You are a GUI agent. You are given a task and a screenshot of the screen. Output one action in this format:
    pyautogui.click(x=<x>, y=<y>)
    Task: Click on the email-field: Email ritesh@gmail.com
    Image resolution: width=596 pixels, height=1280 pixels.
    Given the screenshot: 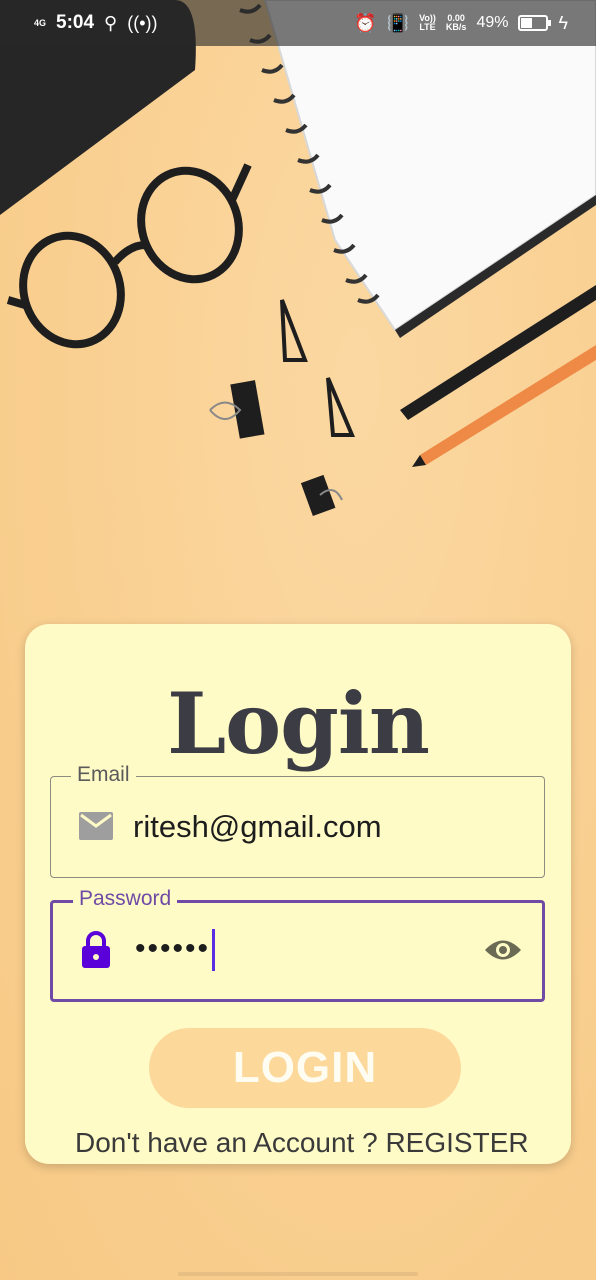 What is the action you would take?
    pyautogui.click(x=297, y=820)
    